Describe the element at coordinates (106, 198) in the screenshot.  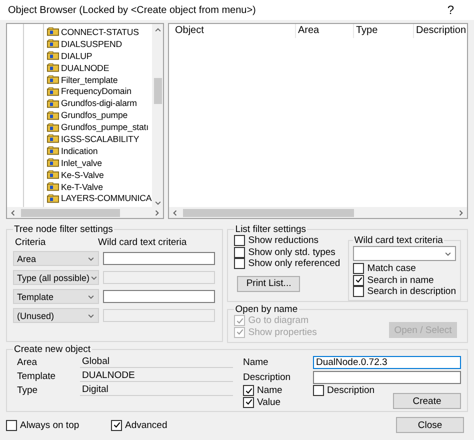
I see `tree-item: LAYERS-COMMUNICA` at that location.